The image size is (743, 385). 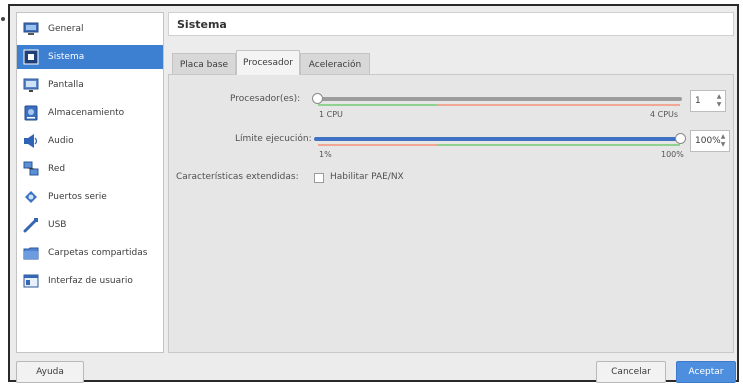 I want to click on processor-count-label: Procesador(es):, so click(x=265, y=99).